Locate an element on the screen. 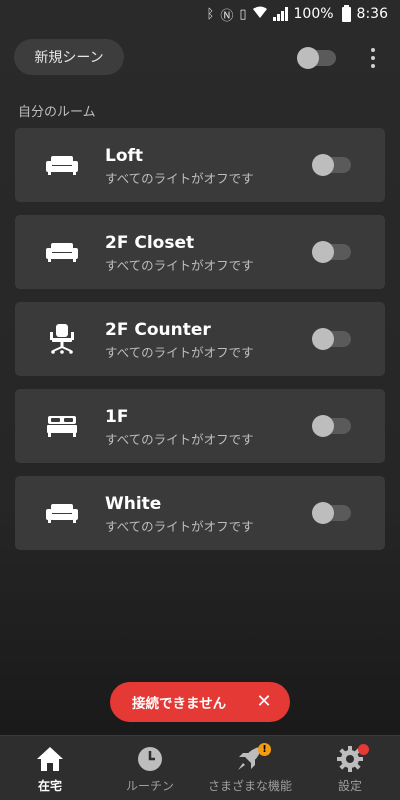  bed-icon is located at coordinates (62, 426).